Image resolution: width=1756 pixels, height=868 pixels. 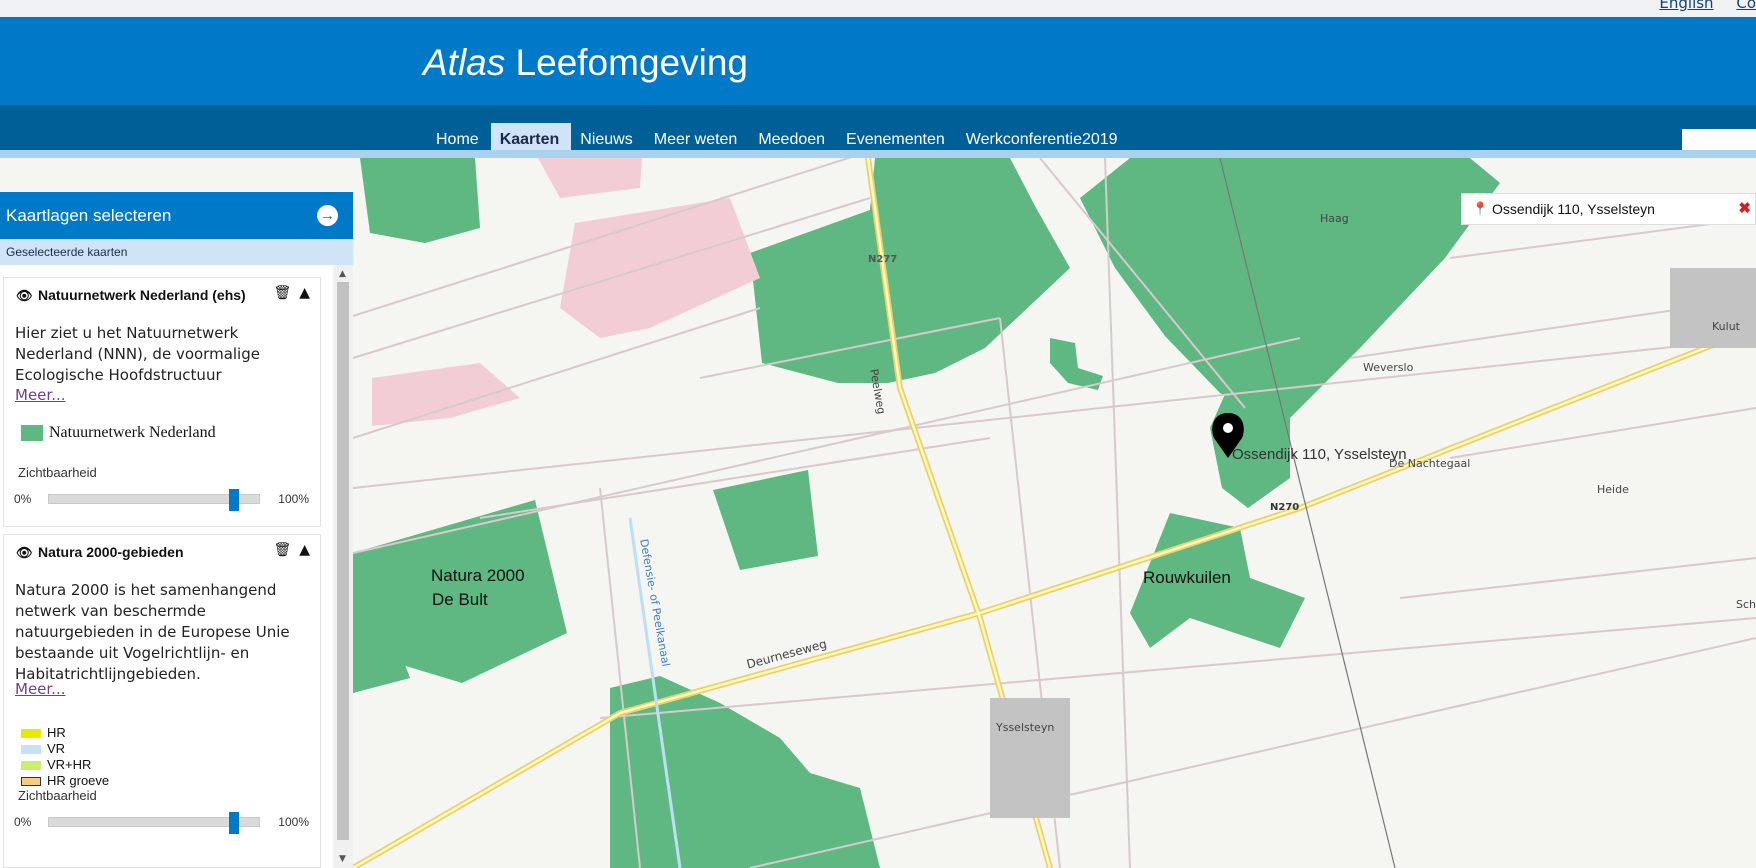 I want to click on layer-name: Natuurnetwerk Nederland (ehs), so click(x=142, y=295).